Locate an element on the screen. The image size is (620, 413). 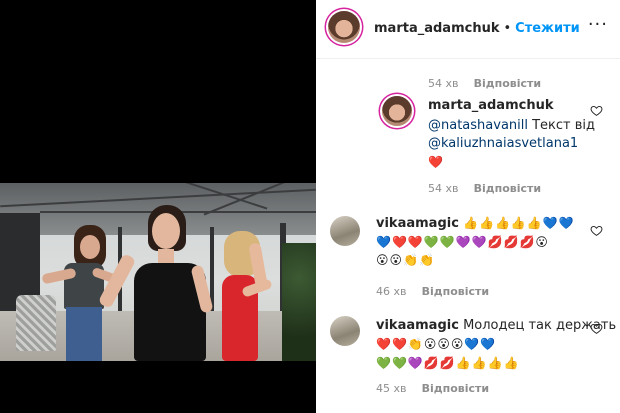
comment-emoji: 💚💚💜💋💋👍👍👍👍 is located at coordinates (448, 363).